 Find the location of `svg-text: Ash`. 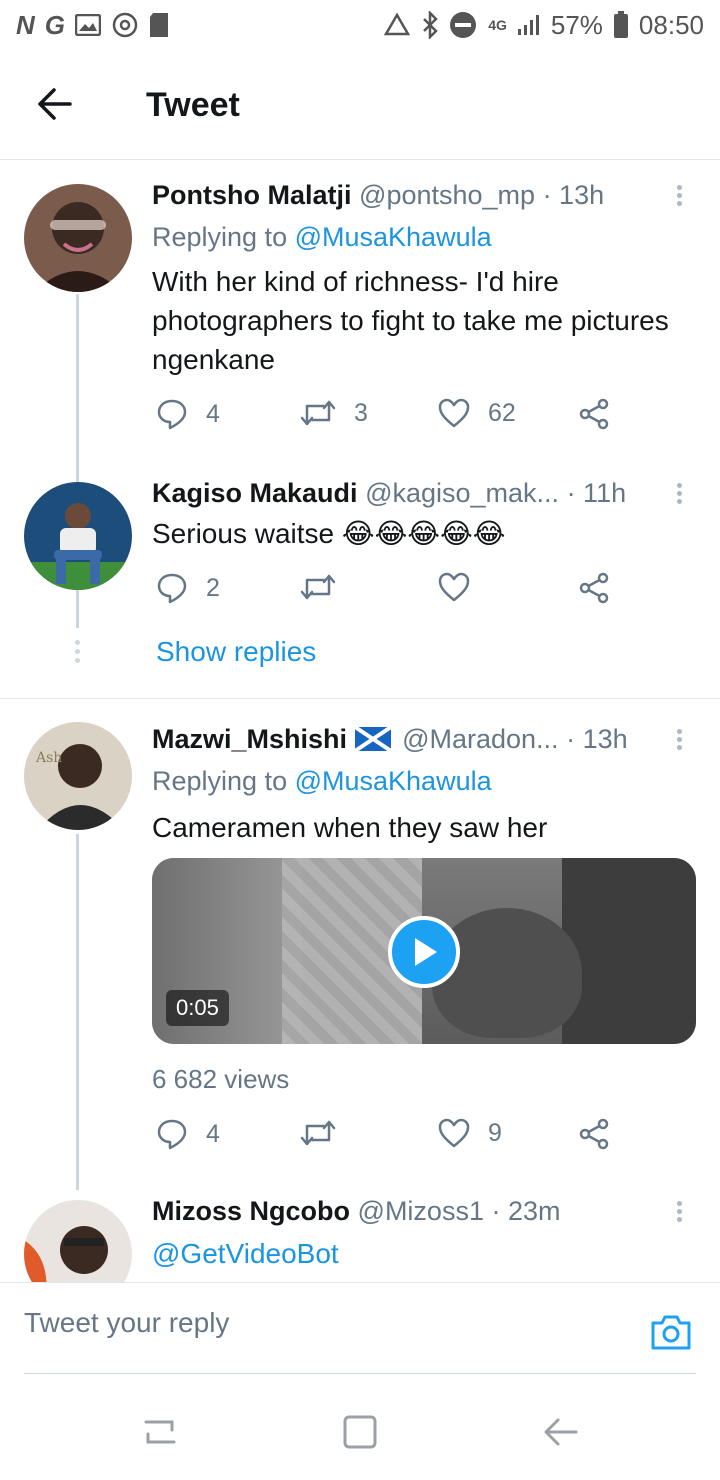

svg-text: Ash is located at coordinates (48, 758).